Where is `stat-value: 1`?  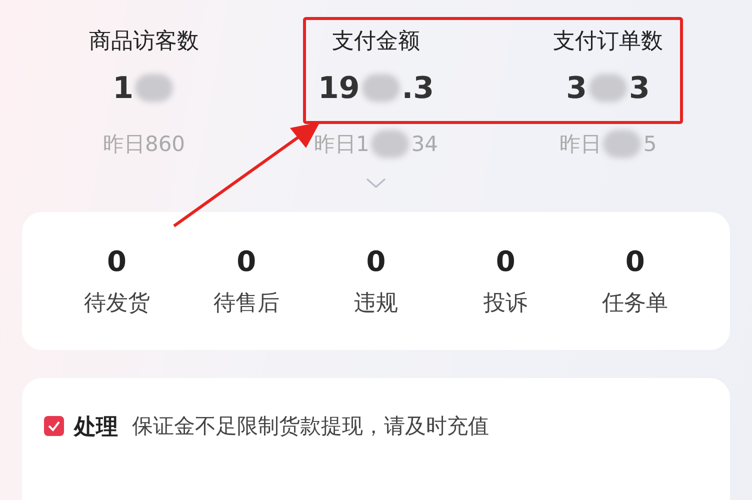
stat-value: 1 is located at coordinates (123, 88).